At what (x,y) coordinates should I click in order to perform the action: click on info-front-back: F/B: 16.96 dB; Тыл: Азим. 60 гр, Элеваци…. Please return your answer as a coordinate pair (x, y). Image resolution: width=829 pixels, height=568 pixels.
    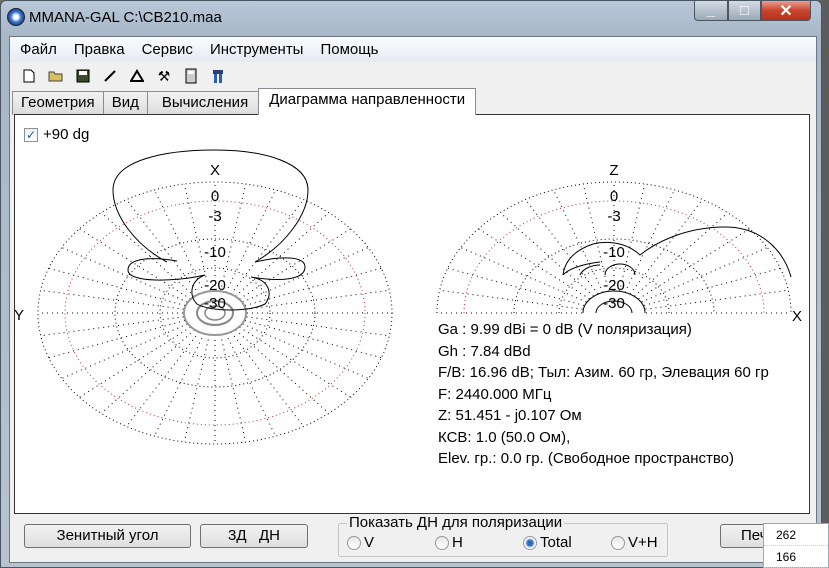
    Looking at the image, I should click on (603, 372).